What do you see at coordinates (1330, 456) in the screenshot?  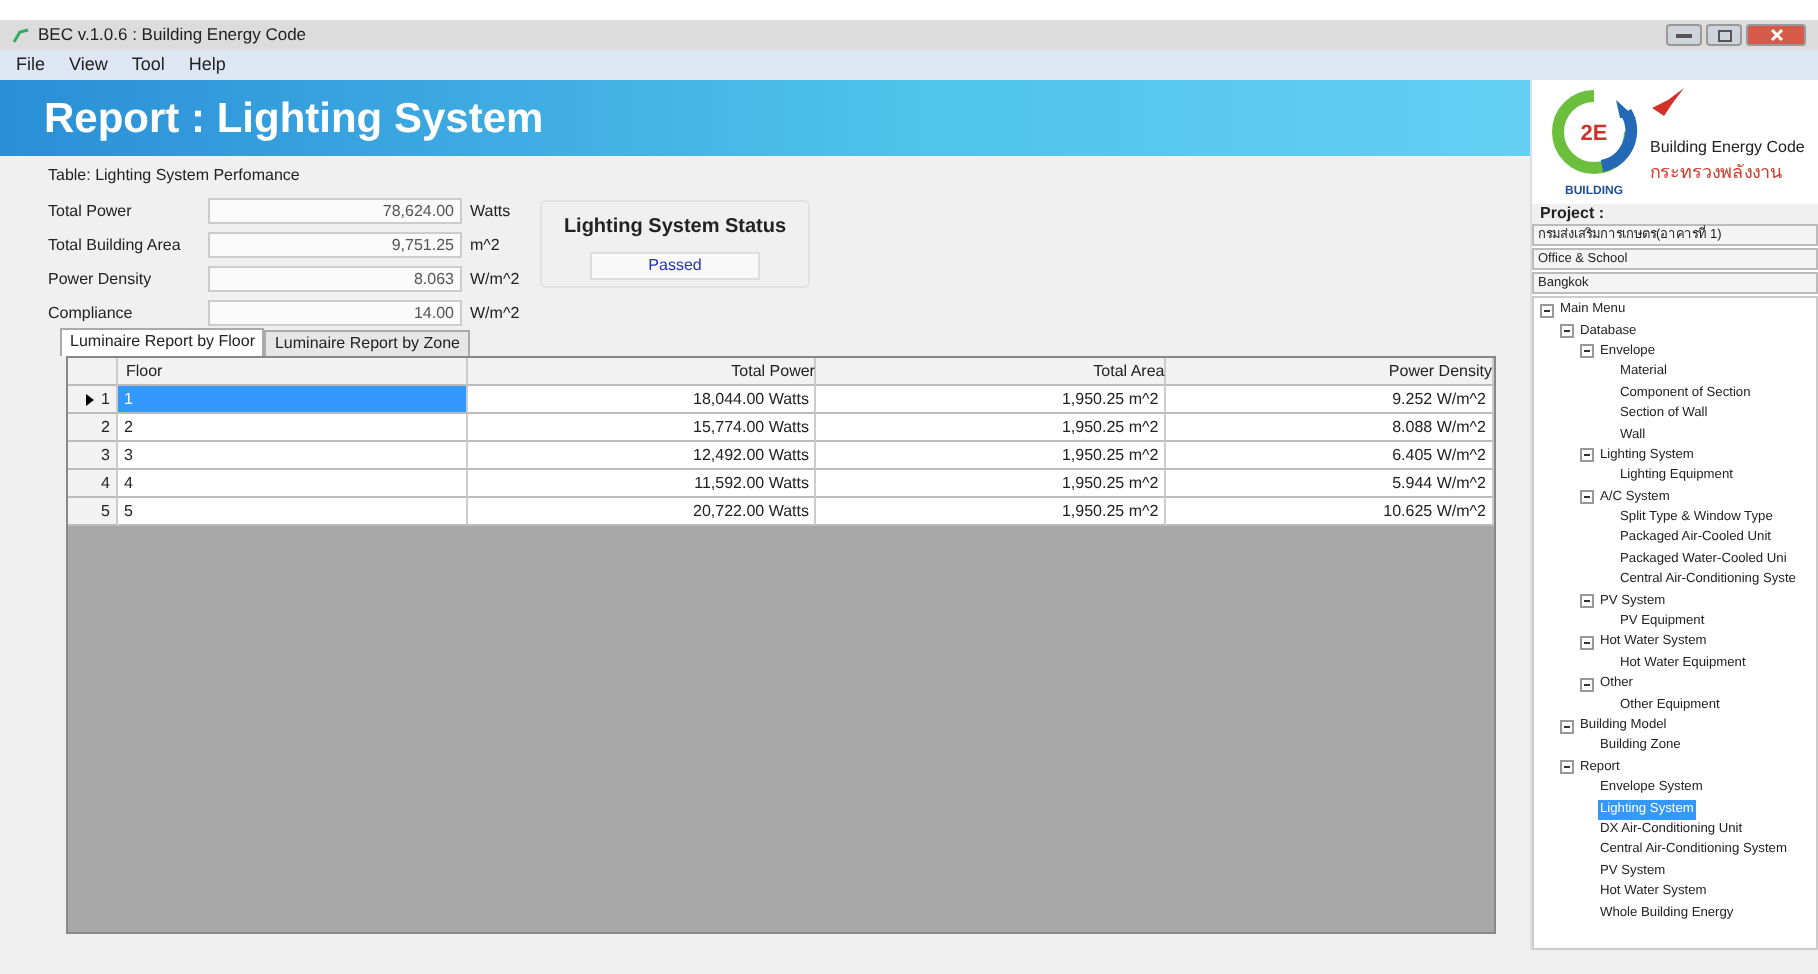 I see `table-cell: 6.405 W/m^2` at bounding box center [1330, 456].